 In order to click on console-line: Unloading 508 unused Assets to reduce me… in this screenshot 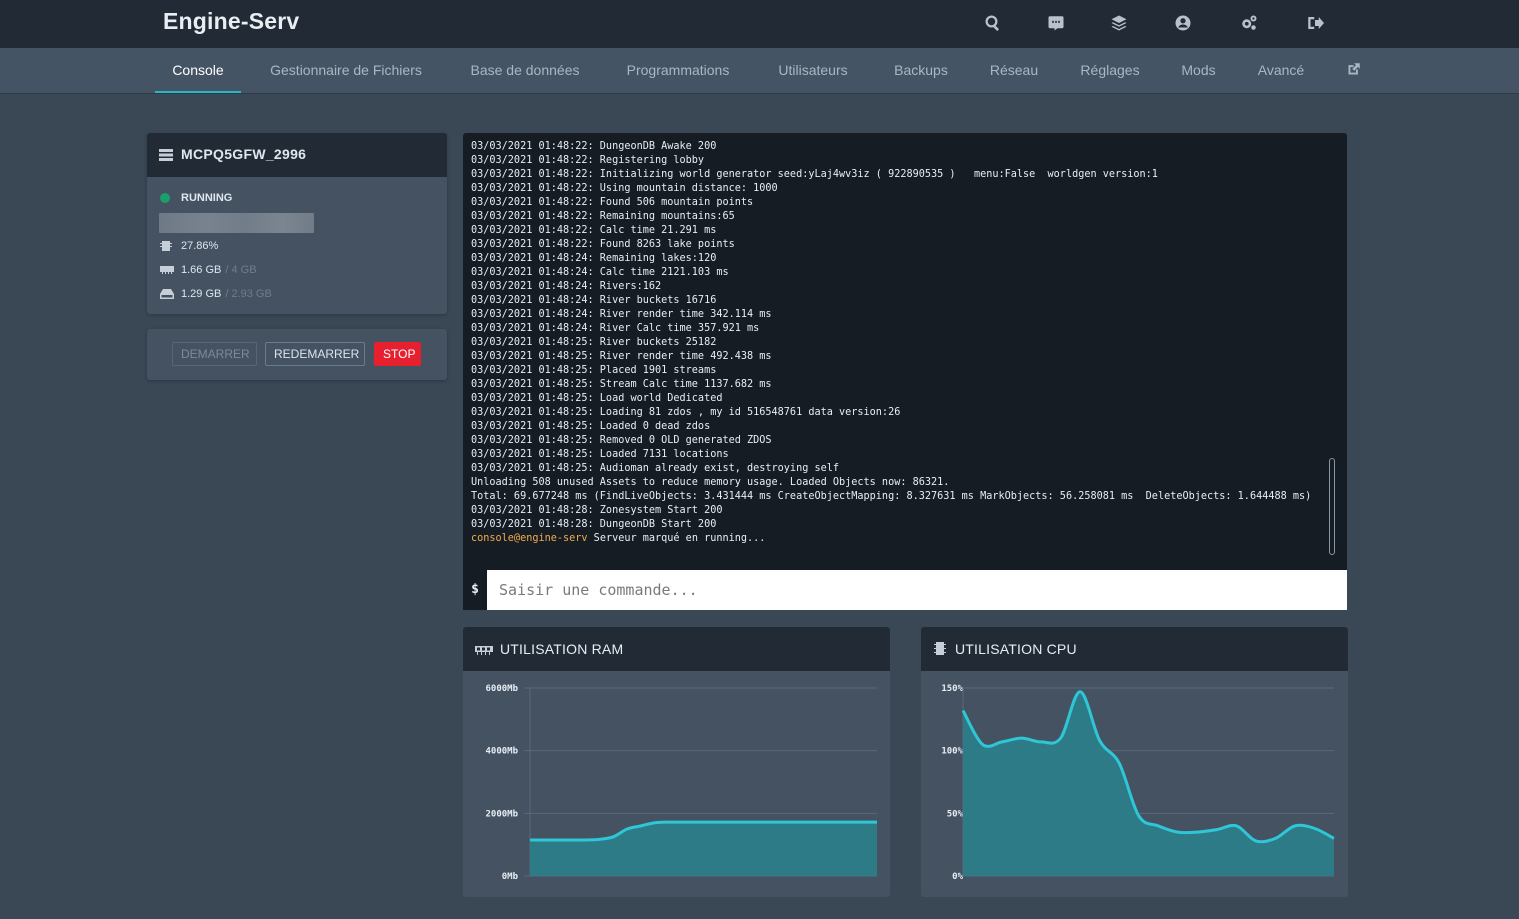, I will do `click(710, 482)`.